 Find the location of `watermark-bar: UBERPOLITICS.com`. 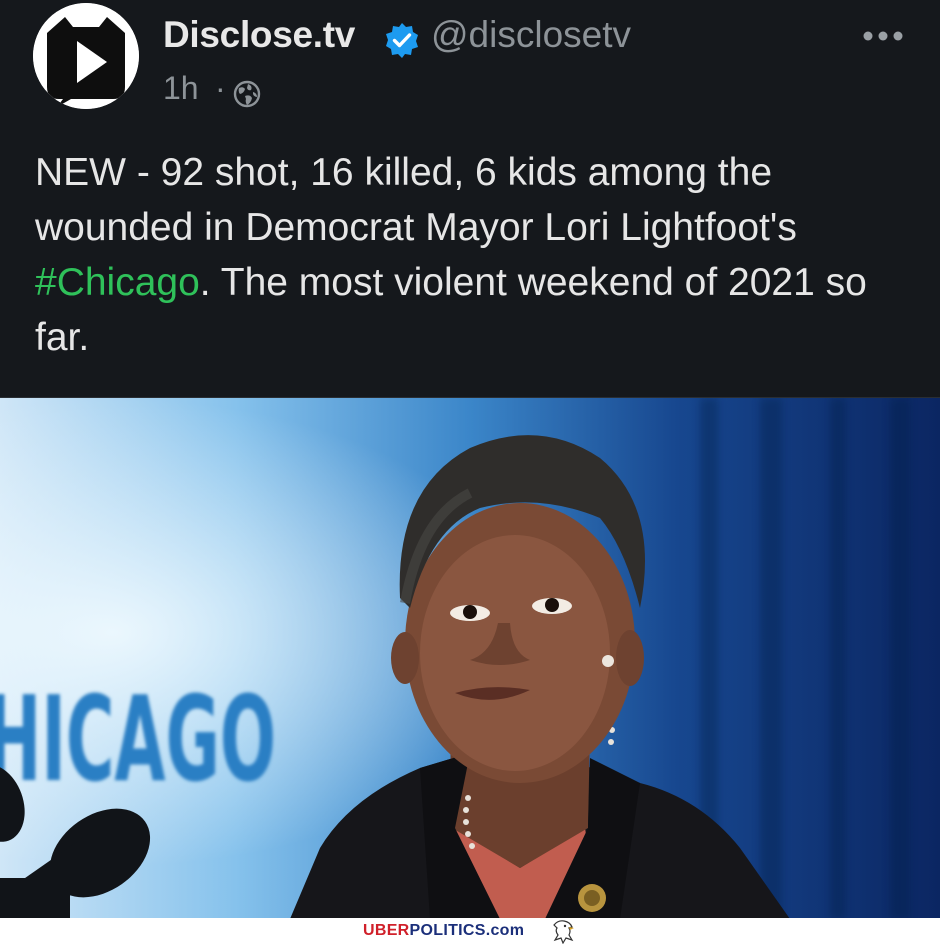

watermark-bar: UBERPOLITICS.com is located at coordinates (470, 931).